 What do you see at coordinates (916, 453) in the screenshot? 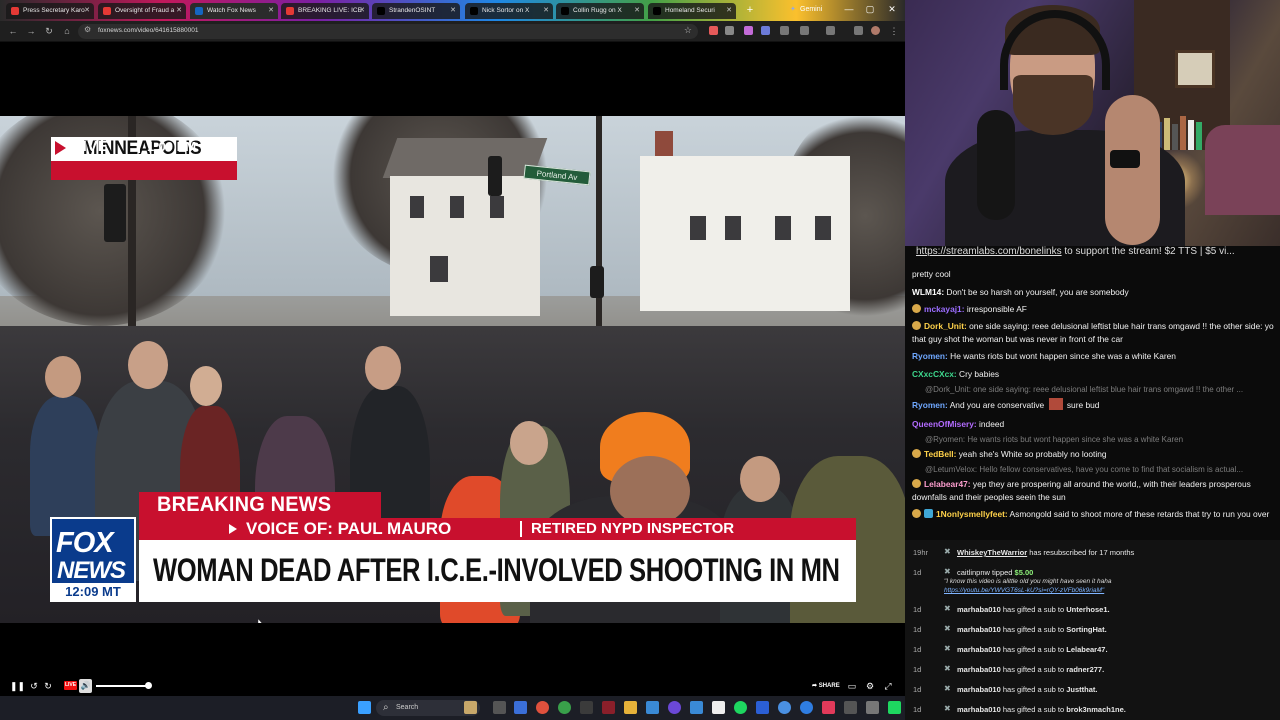
I see `chat-badge-icon` at bounding box center [916, 453].